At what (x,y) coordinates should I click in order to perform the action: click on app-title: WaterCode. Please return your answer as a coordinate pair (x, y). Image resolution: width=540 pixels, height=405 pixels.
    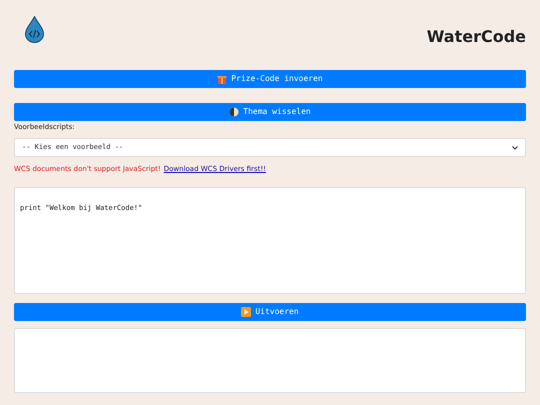
    Looking at the image, I should click on (476, 37).